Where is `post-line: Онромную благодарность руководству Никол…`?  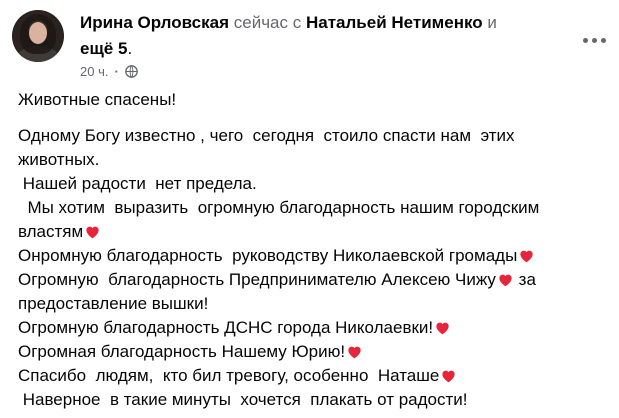
post-line: Онромную благодарность руководству Никол… is located at coordinates (268, 255).